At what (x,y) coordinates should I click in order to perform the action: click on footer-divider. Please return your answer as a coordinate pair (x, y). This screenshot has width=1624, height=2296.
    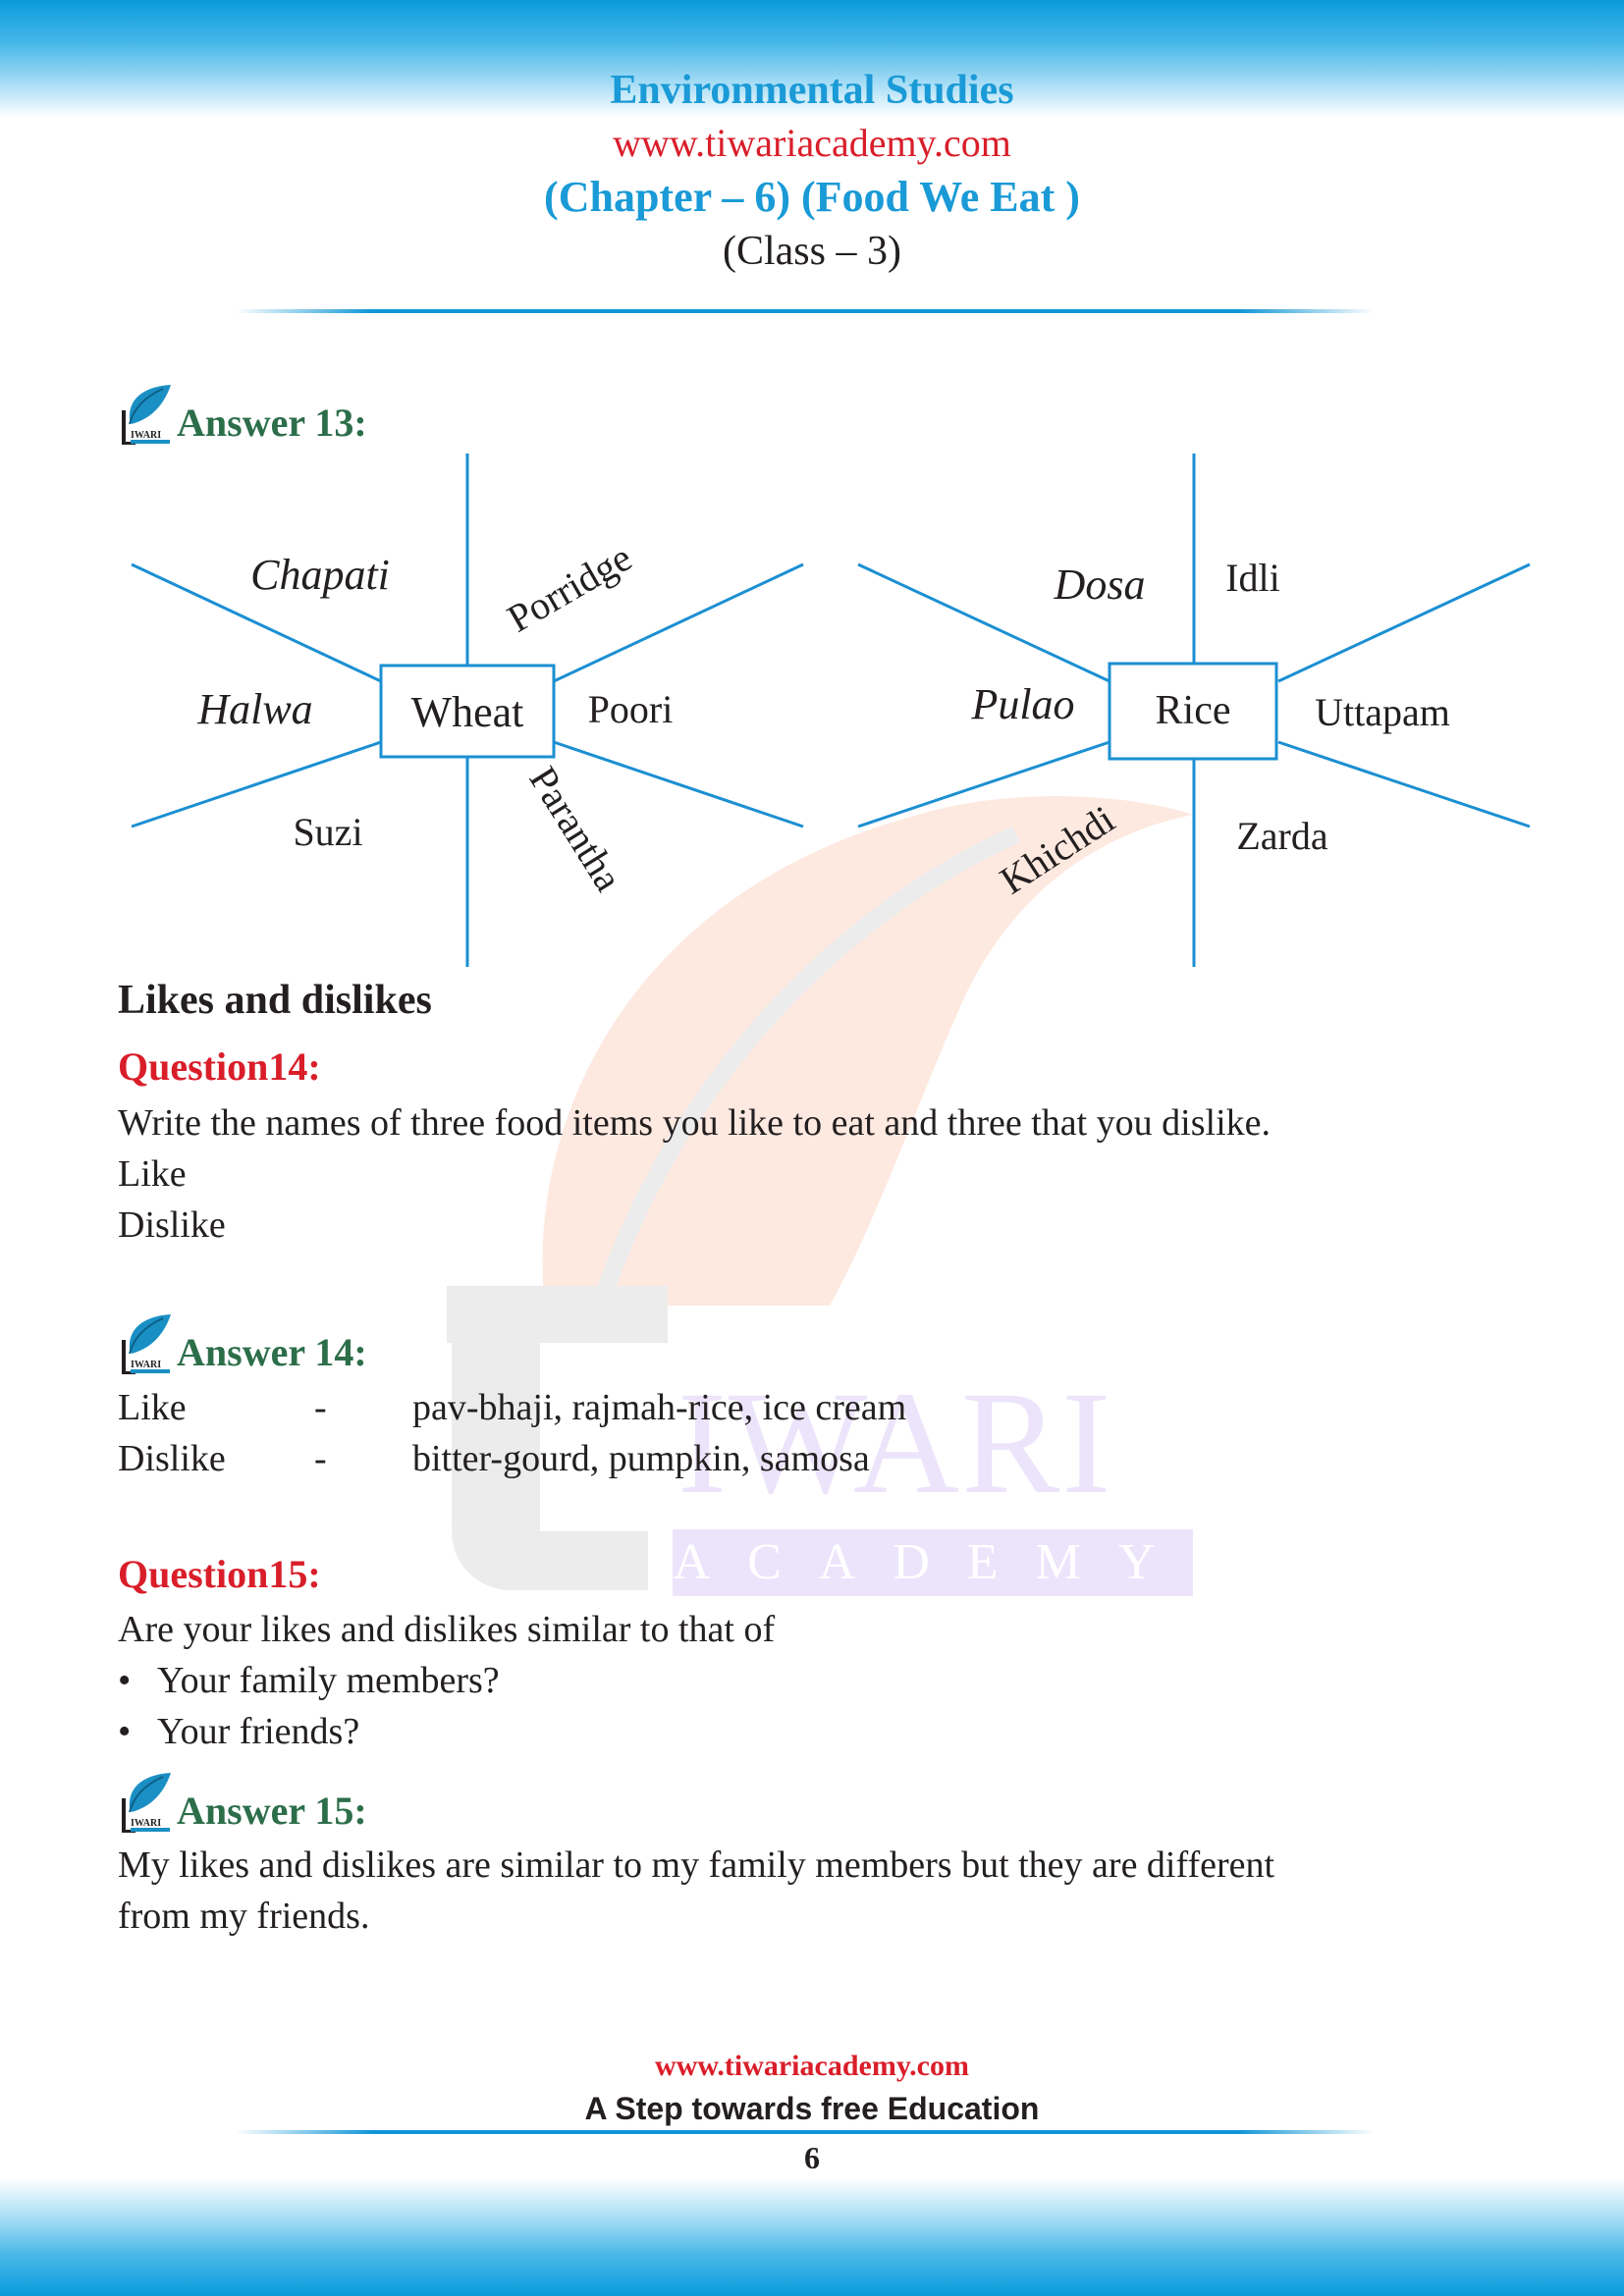
    Looking at the image, I should click on (805, 2132).